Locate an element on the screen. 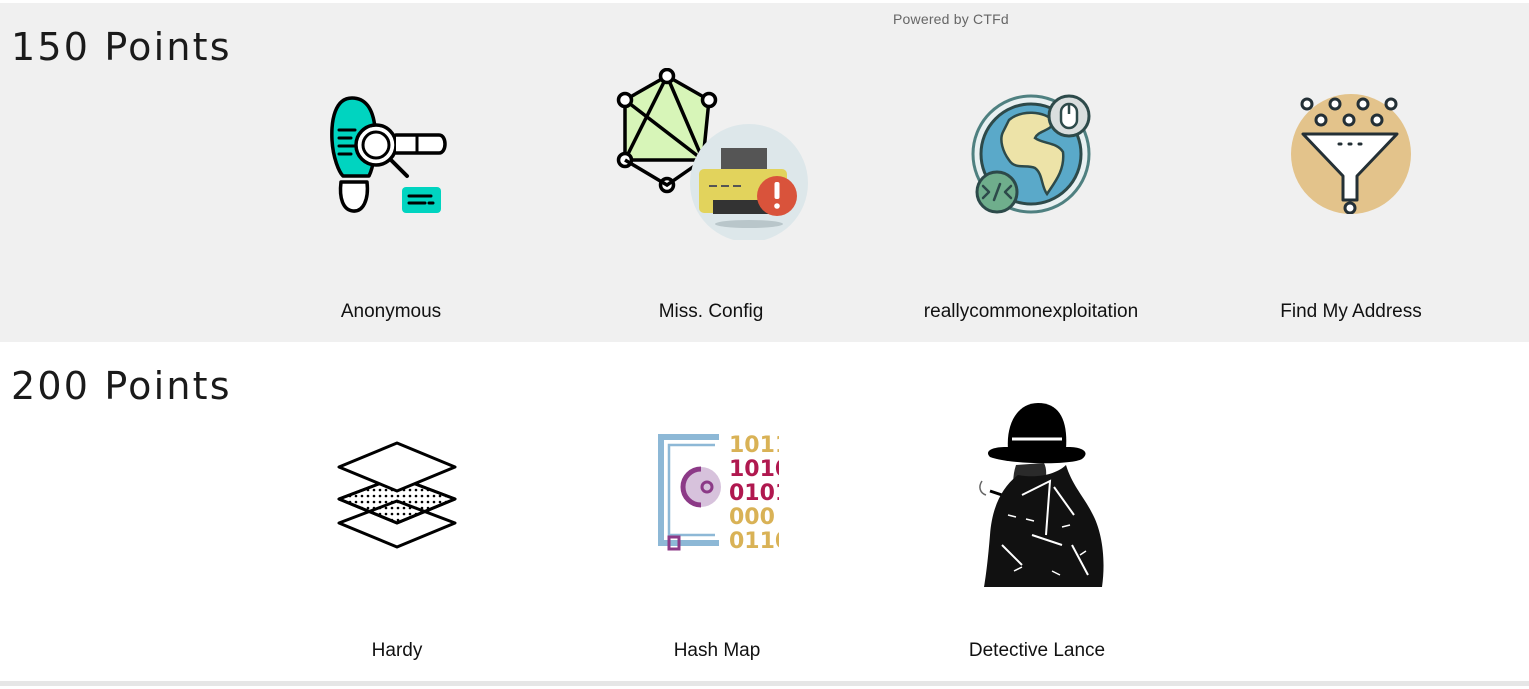  challenge-card-hash-map: 1011 1010 0101 000 0110 Hash Map is located at coordinates (717, 559).